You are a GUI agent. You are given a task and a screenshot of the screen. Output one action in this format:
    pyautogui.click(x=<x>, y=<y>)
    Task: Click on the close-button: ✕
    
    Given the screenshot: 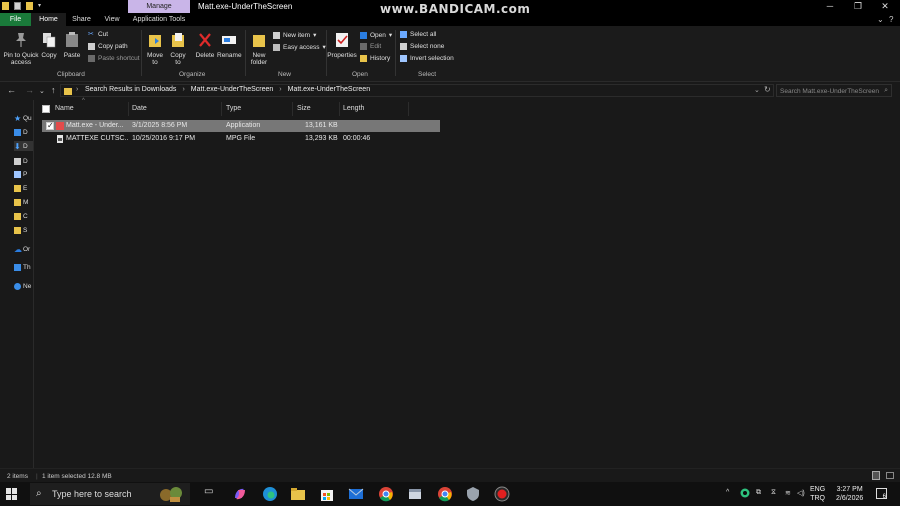 What is the action you would take?
    pyautogui.click(x=885, y=6)
    